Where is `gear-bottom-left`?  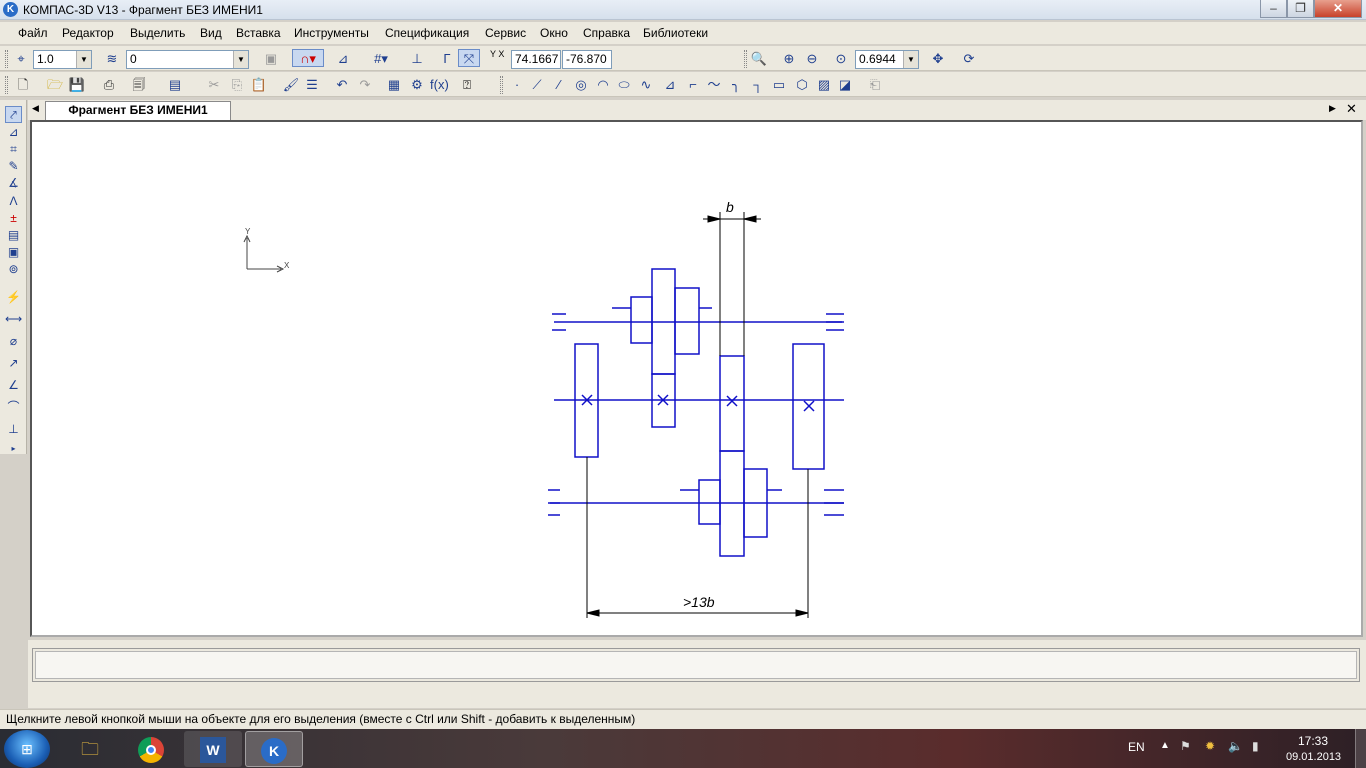 gear-bottom-left is located at coordinates (709, 502).